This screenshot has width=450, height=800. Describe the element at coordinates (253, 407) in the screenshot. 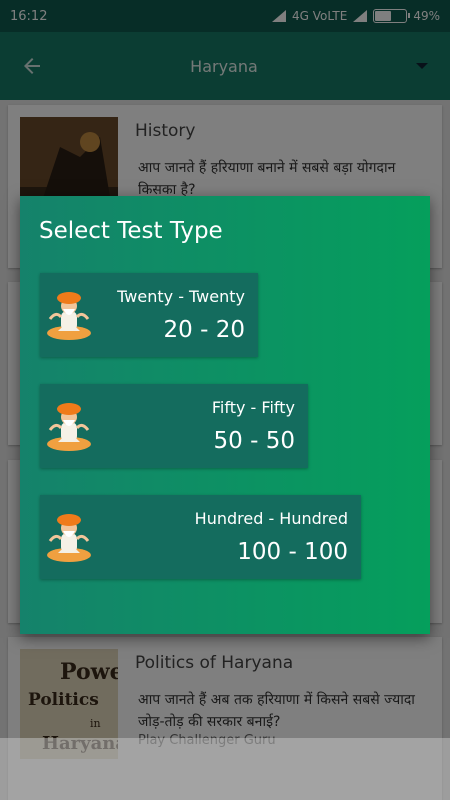

I see `option-label: Fifty - Fifty` at that location.